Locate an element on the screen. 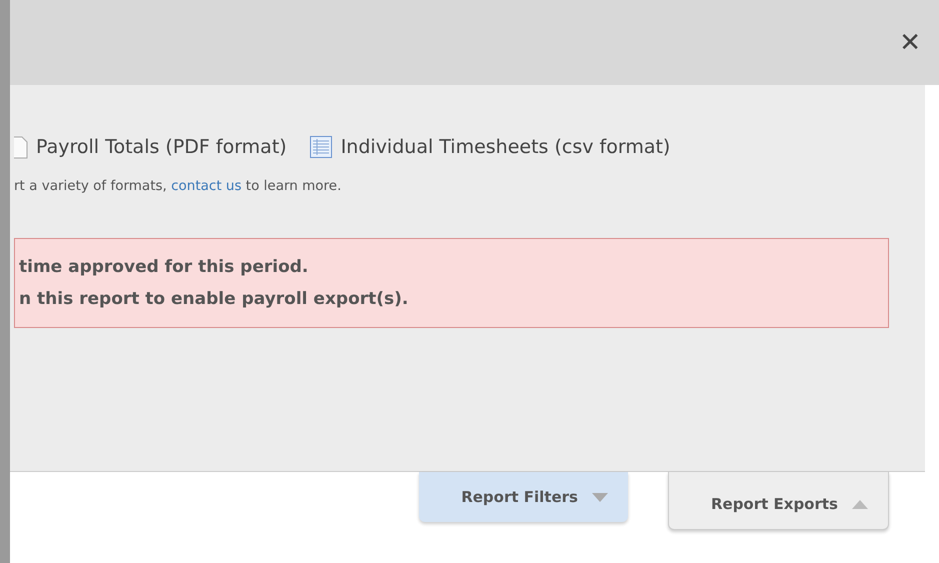  report-tab: Report Exports is located at coordinates (778, 501).